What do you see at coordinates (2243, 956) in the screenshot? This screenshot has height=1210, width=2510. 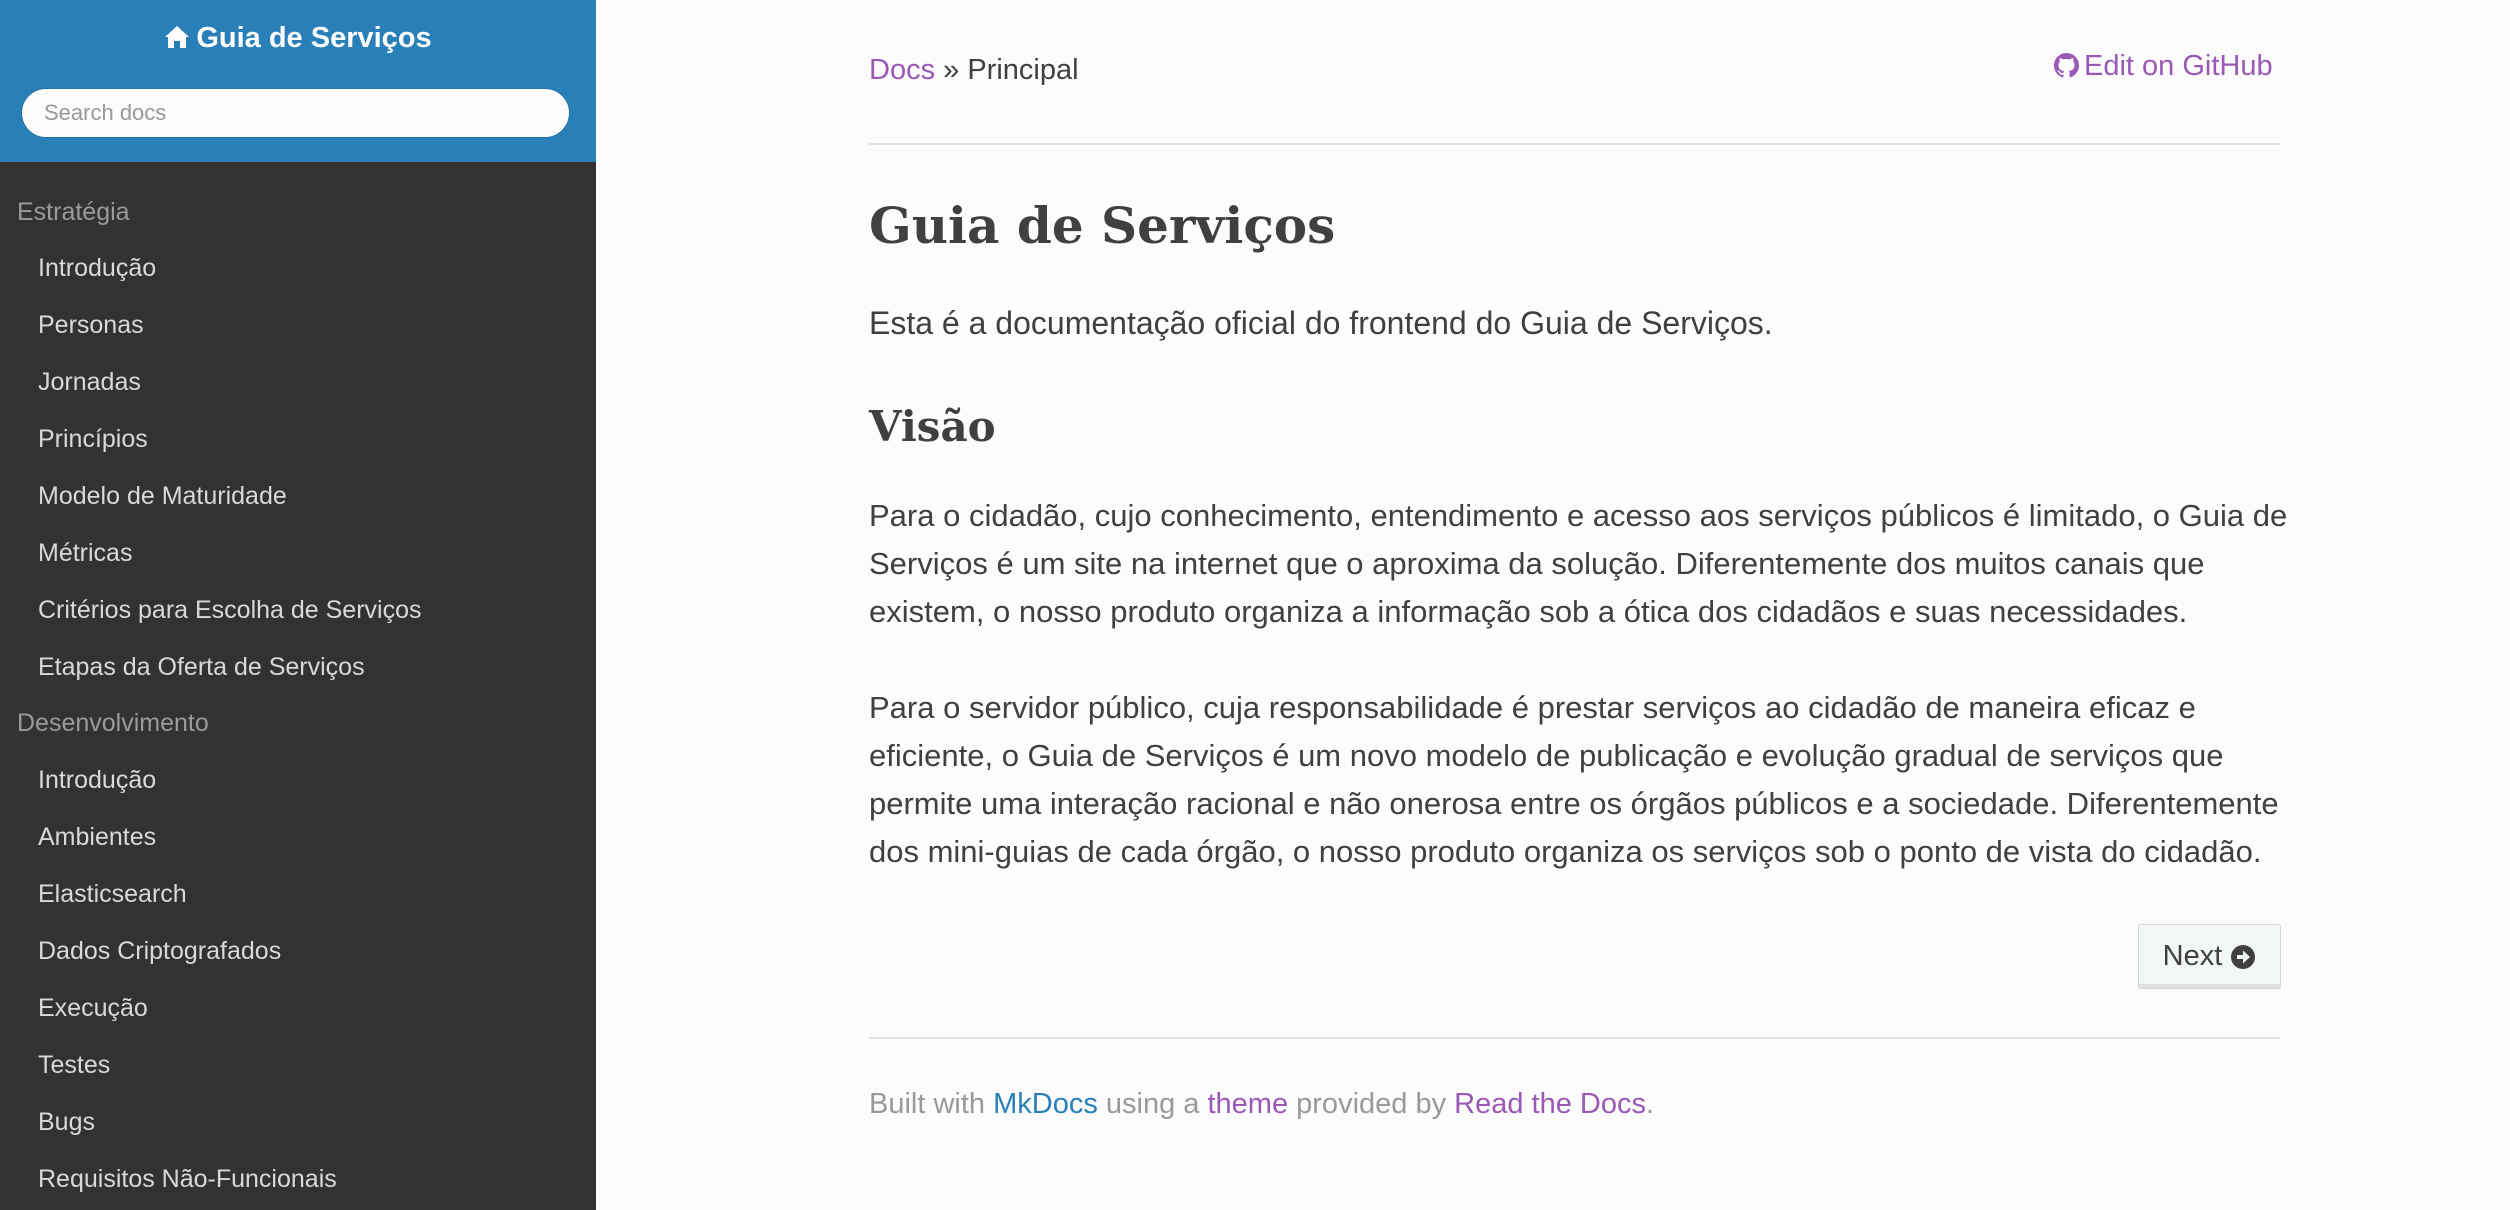 I see `arrow-circle-right-icon` at bounding box center [2243, 956].